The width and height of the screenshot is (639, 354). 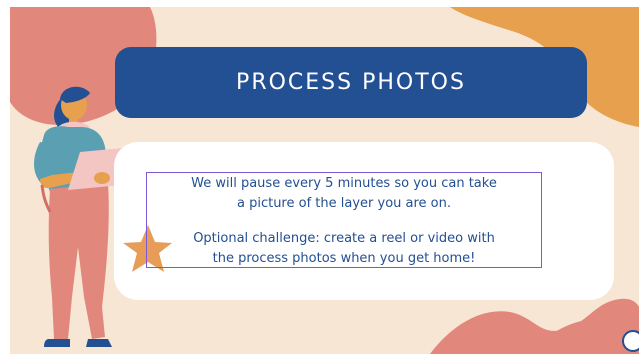 I want to click on slide-title: PROCESS PHOTOS, so click(x=351, y=82).